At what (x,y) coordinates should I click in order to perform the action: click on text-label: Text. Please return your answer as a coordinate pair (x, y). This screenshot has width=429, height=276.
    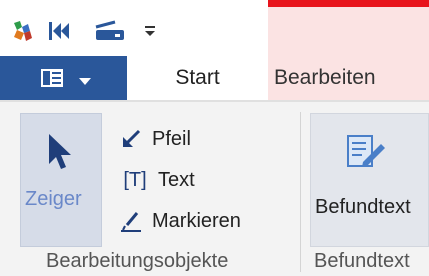
    Looking at the image, I should click on (176, 179).